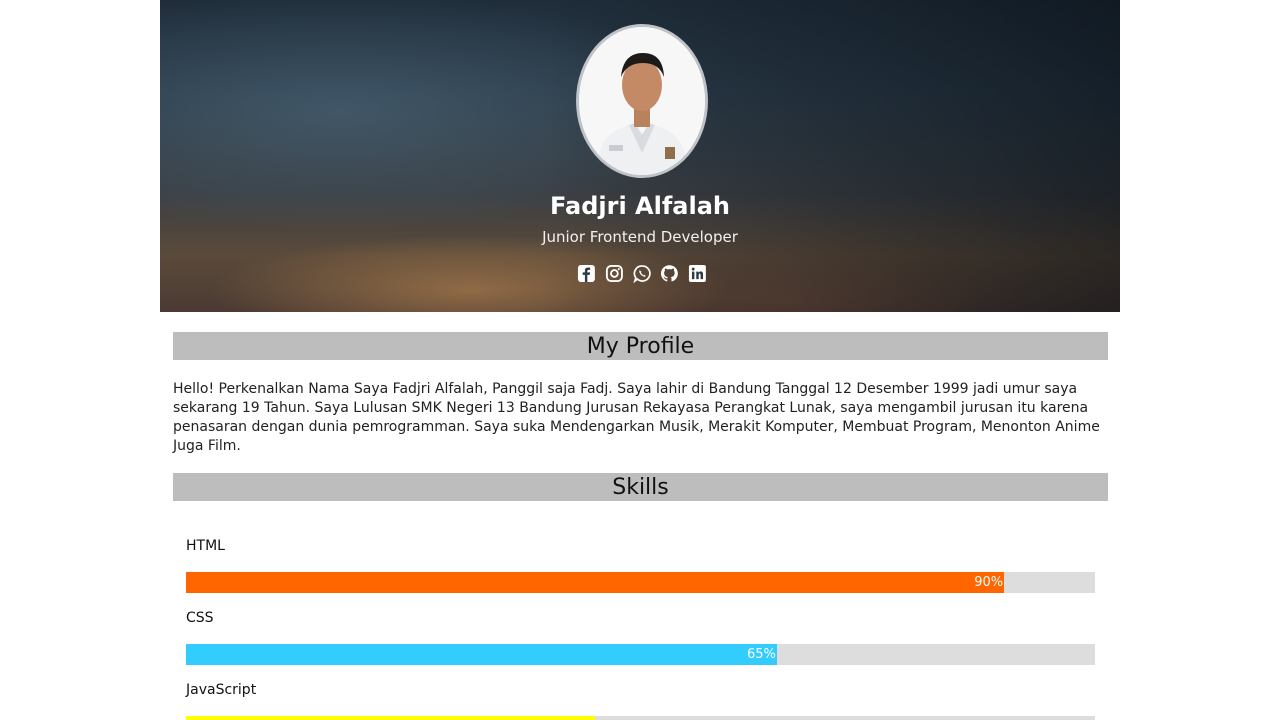 This screenshot has height=720, width=1280. What do you see at coordinates (640, 346) in the screenshot?
I see `profile-section-heading: My Profile` at bounding box center [640, 346].